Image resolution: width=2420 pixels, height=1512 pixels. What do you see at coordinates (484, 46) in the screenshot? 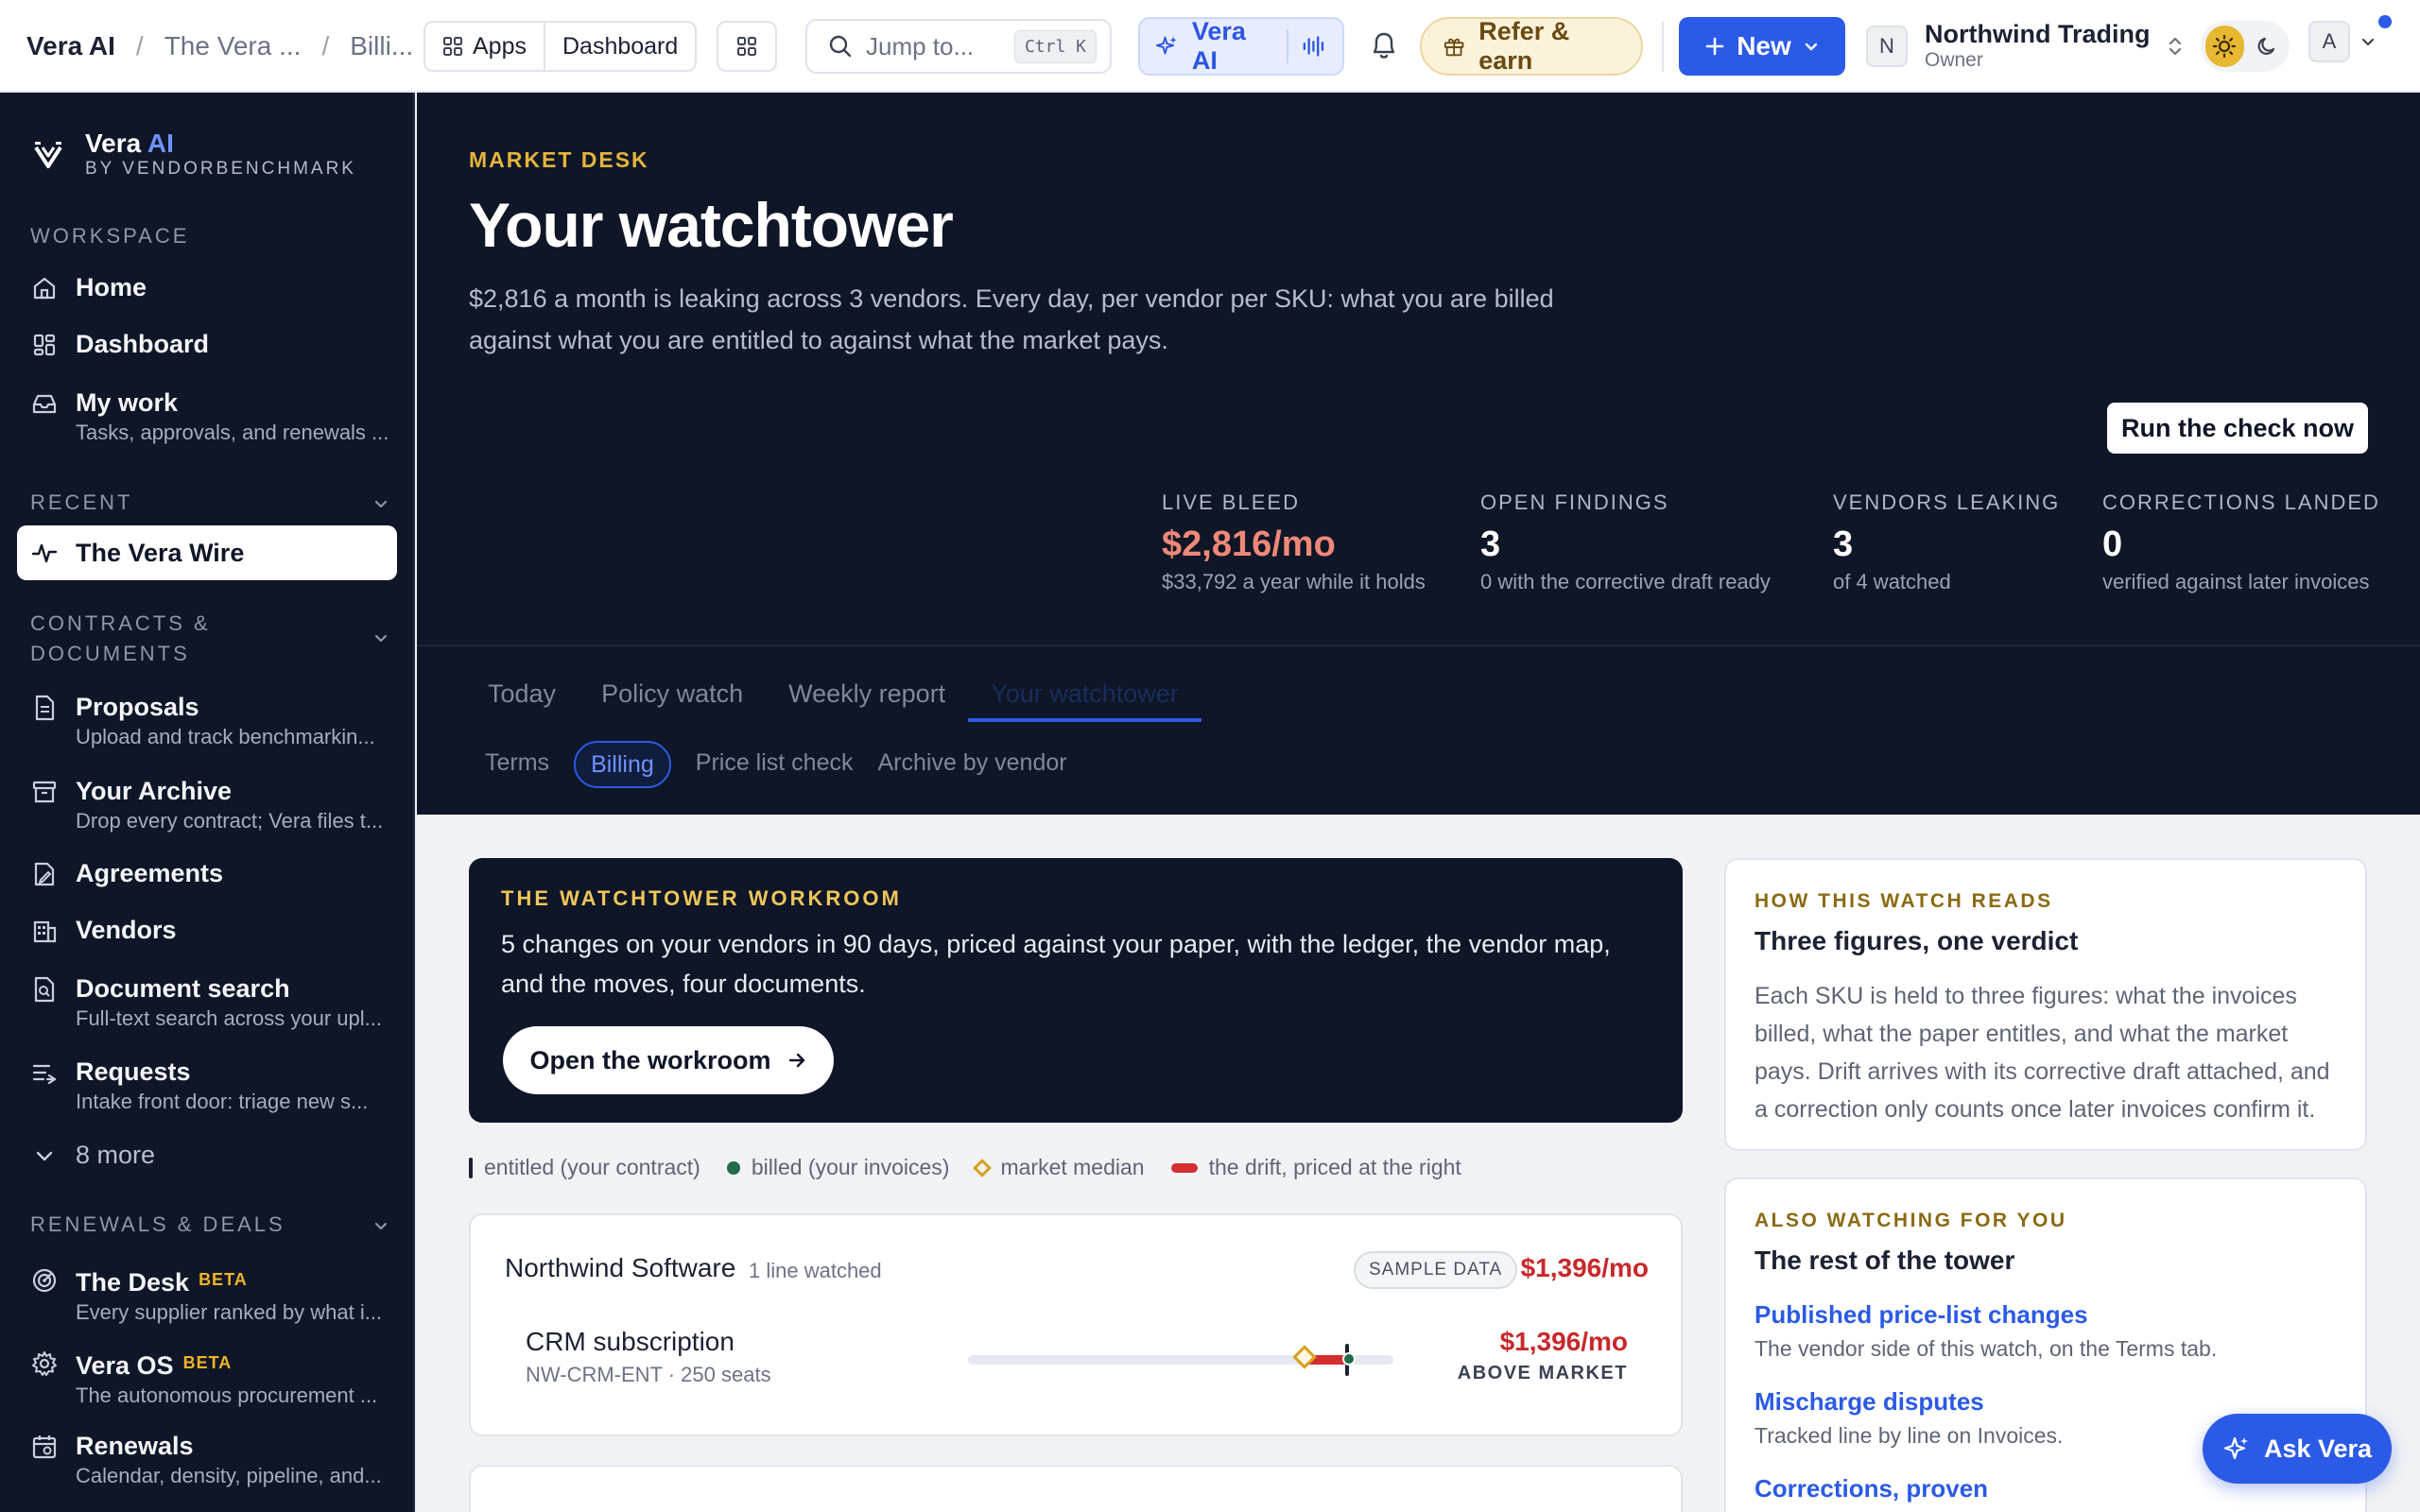
I see `apps-button: Apps` at bounding box center [484, 46].